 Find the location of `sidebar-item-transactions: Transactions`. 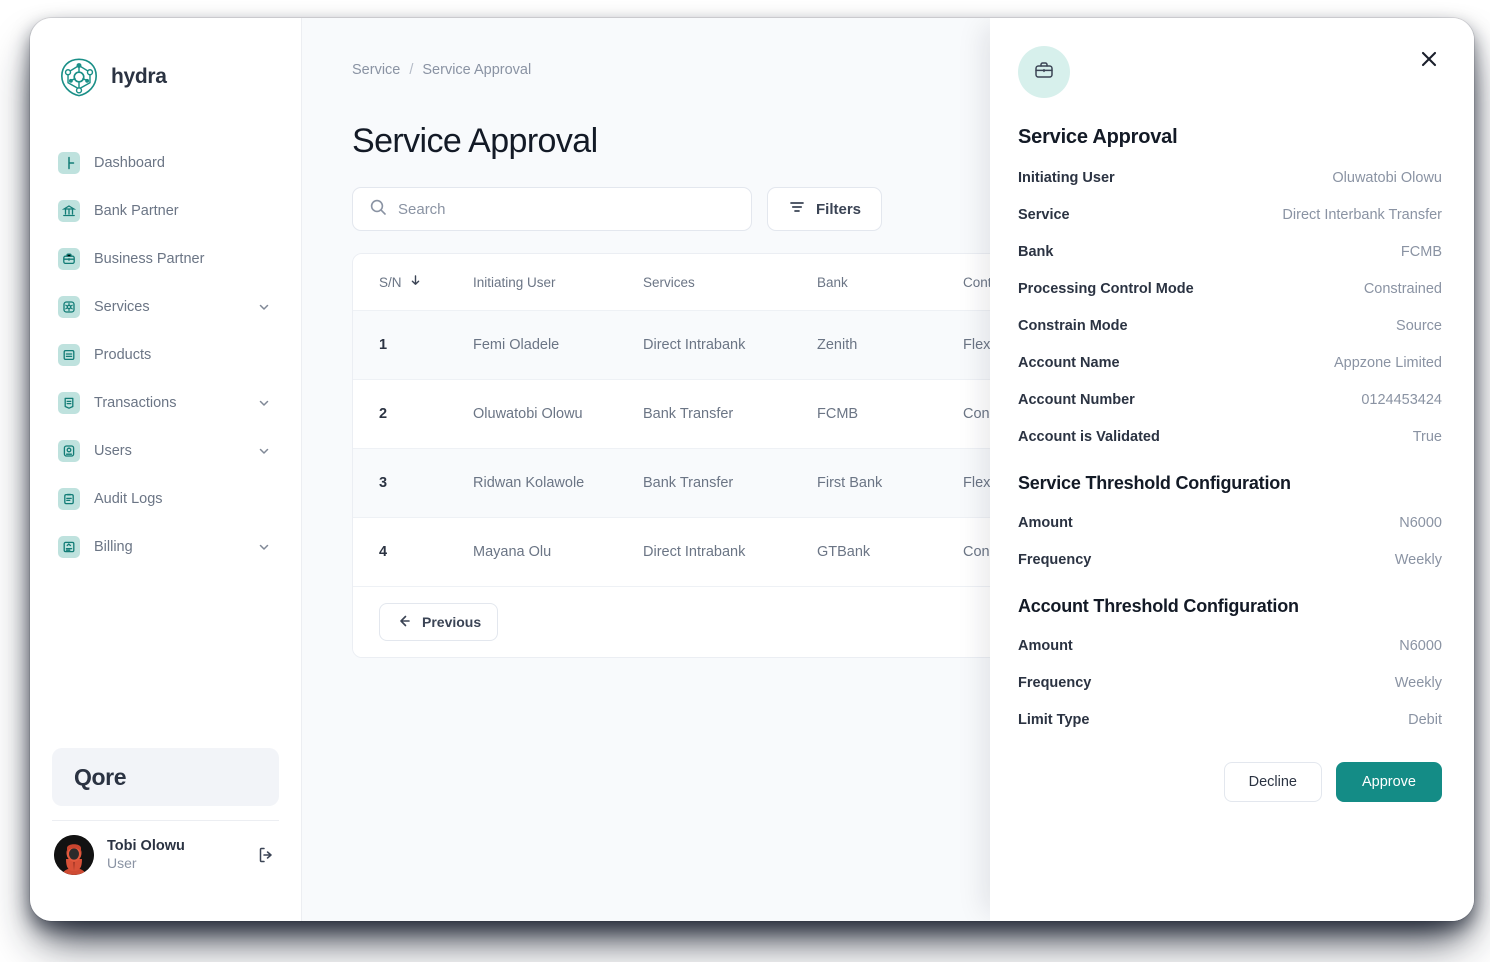

sidebar-item-transactions: Transactions is located at coordinates (165, 403).